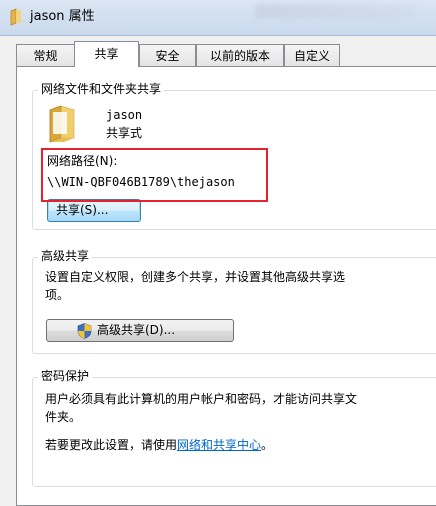 The width and height of the screenshot is (436, 506). I want to click on network-sharing-center-link: 网络和共享中心, so click(219, 445).